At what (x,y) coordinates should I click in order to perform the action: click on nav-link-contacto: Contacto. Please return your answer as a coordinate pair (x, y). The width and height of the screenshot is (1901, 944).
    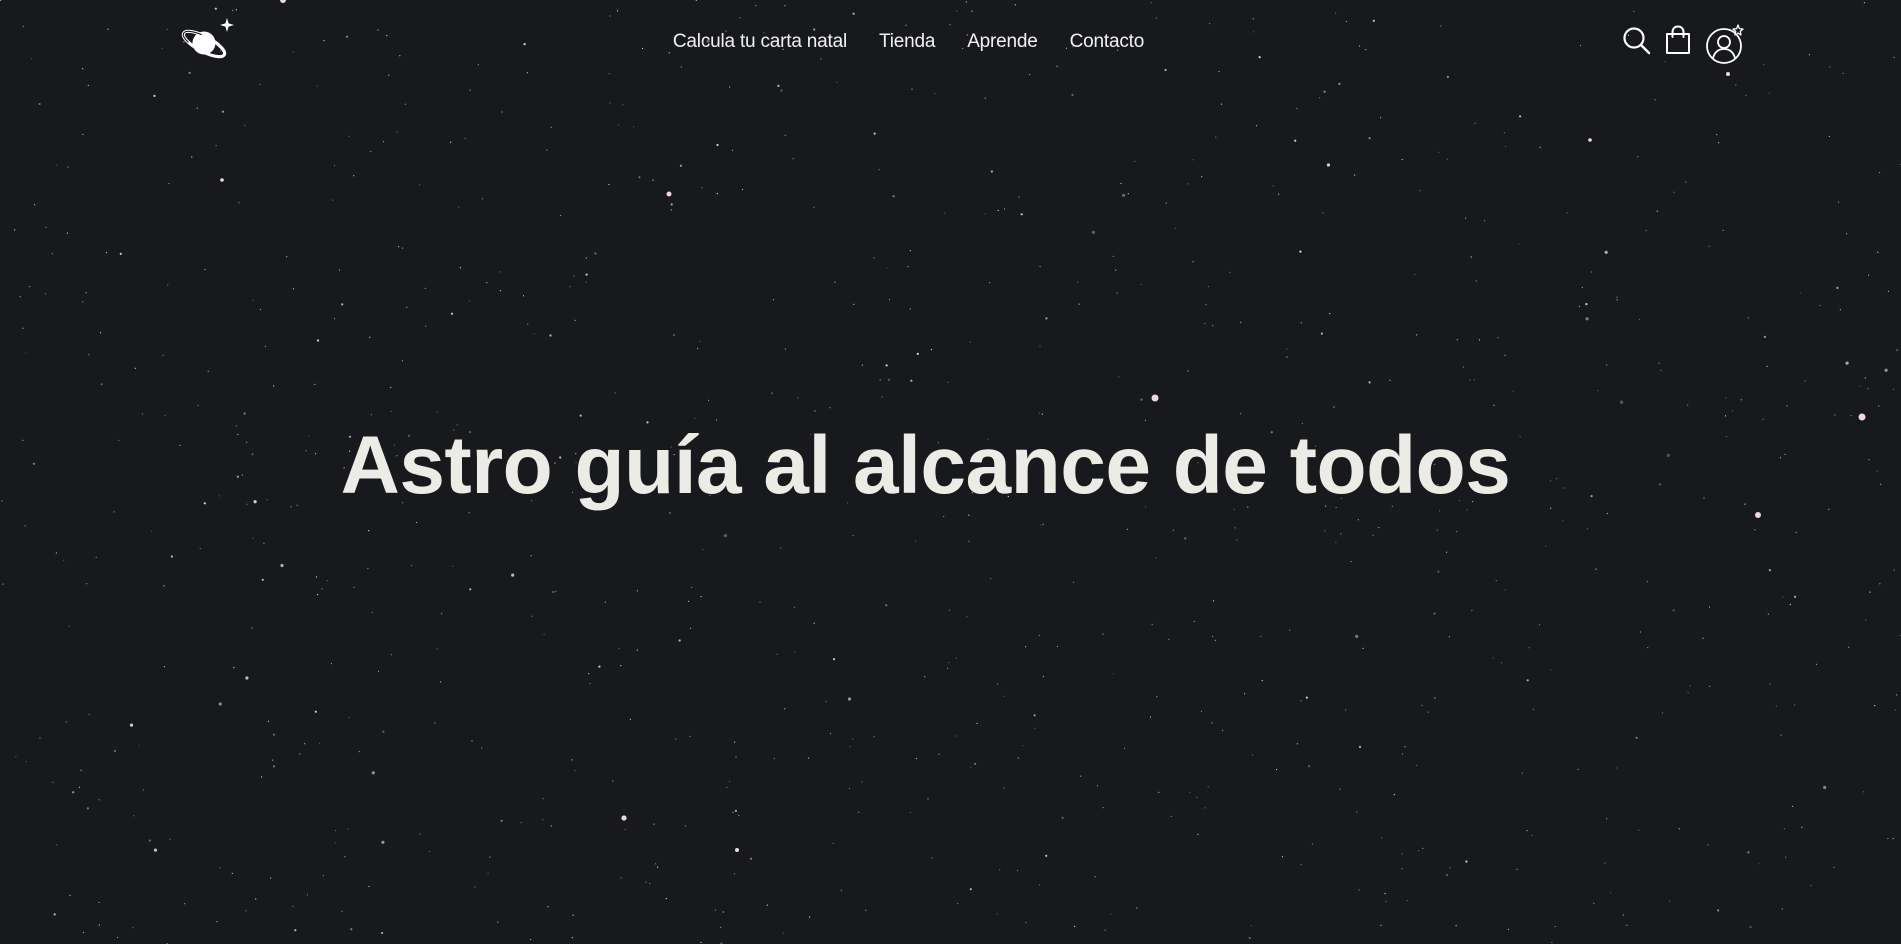
    Looking at the image, I should click on (1107, 42).